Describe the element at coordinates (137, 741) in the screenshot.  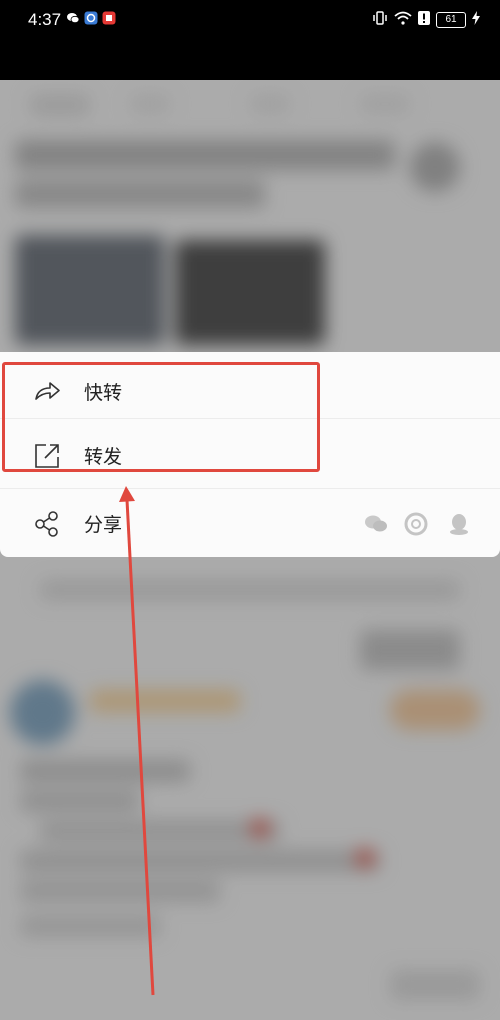
I see `annotation-arrow` at that location.